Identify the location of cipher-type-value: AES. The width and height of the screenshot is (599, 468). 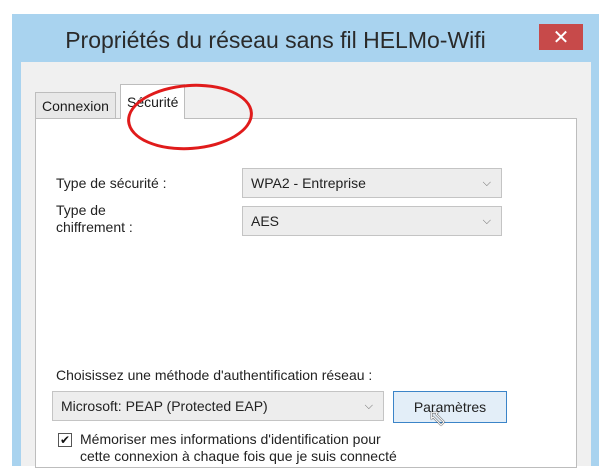
(265, 221).